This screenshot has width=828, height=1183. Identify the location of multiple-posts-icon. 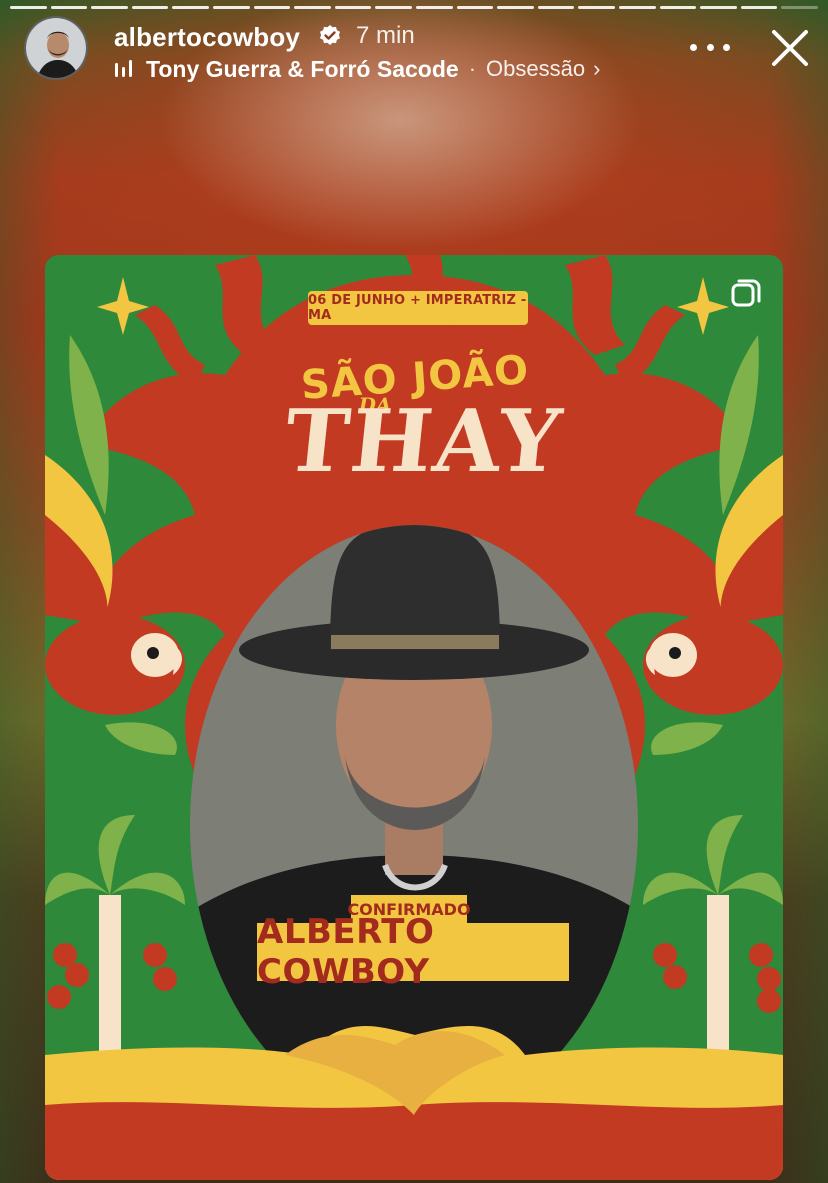
(746, 293).